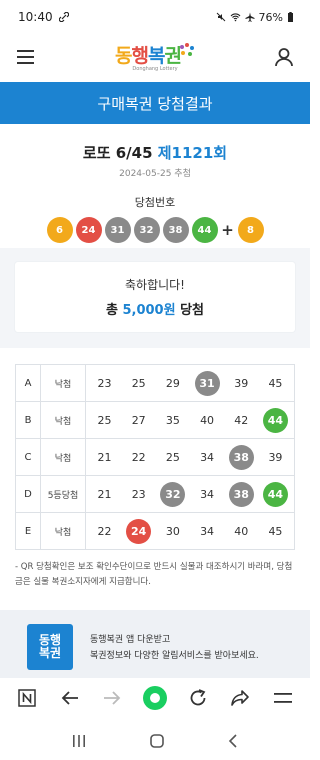 The height and width of the screenshot is (760, 320). I want to click on ticket-row: B 낙첨 25 27 35 40 42 44, so click(155, 420).